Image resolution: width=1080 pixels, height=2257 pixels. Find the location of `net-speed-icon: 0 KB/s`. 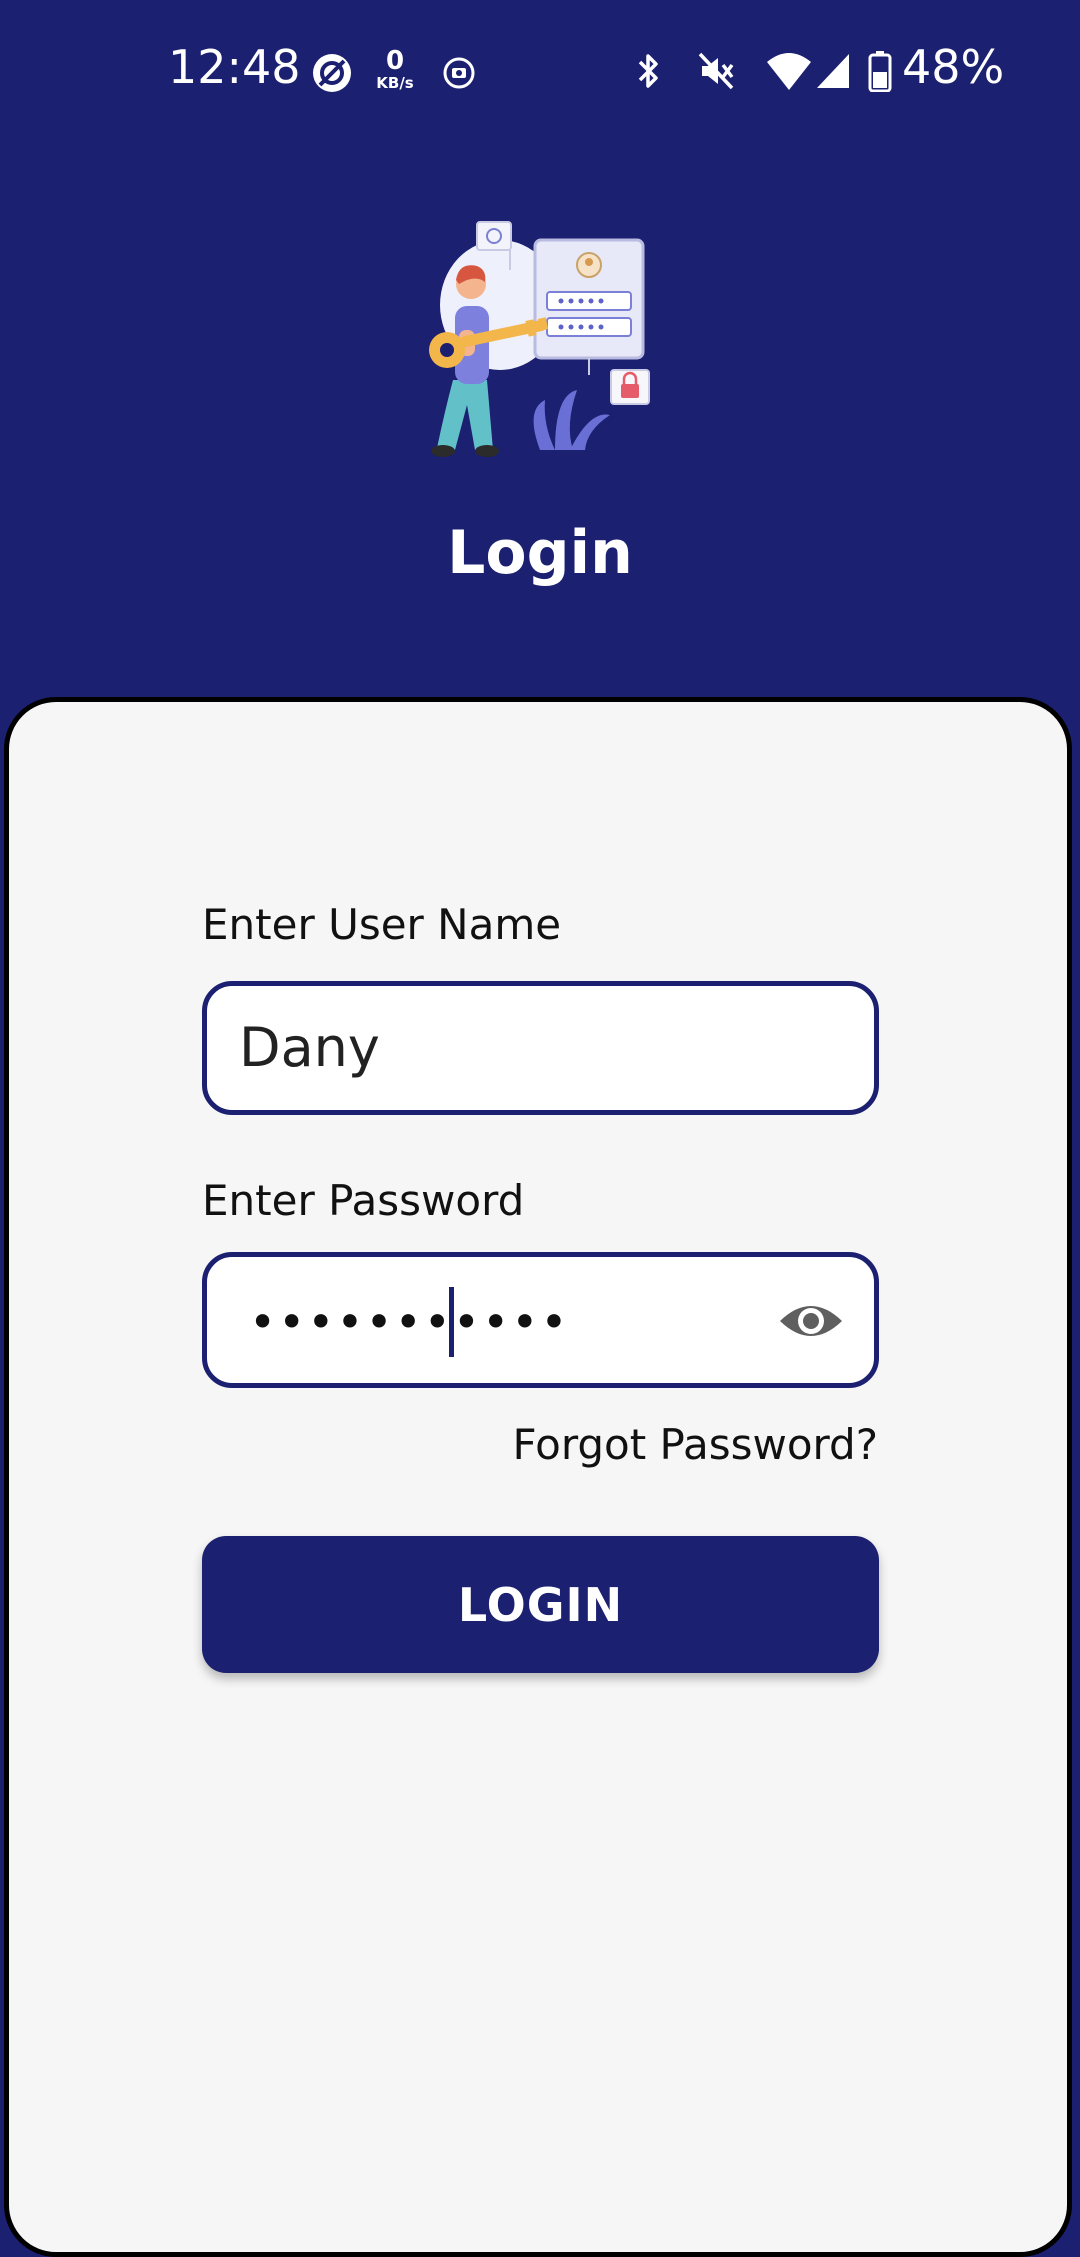

net-speed-icon: 0 KB/s is located at coordinates (395, 70).